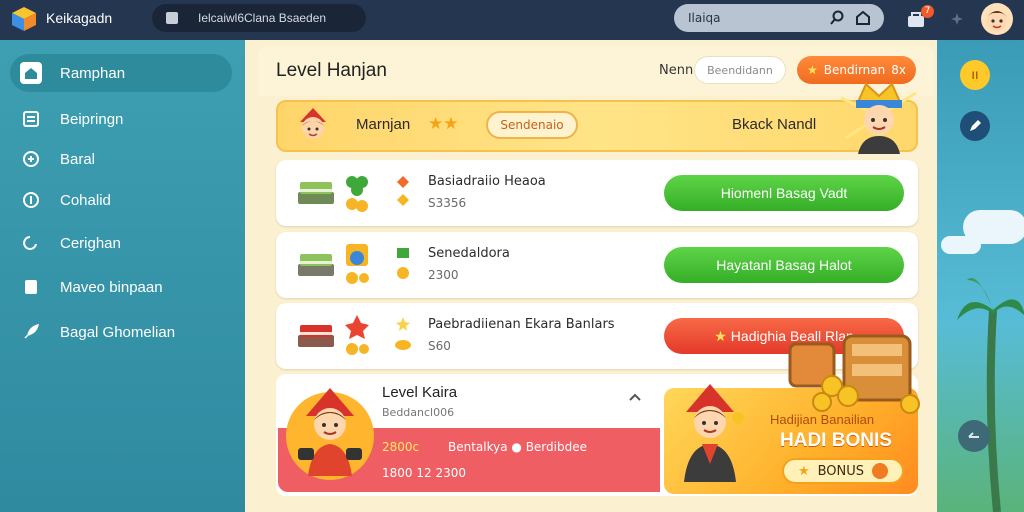 Image resolution: width=1024 pixels, height=512 pixels. What do you see at coordinates (898, 70) in the screenshot?
I see `header-button-suffix: 8x` at bounding box center [898, 70].